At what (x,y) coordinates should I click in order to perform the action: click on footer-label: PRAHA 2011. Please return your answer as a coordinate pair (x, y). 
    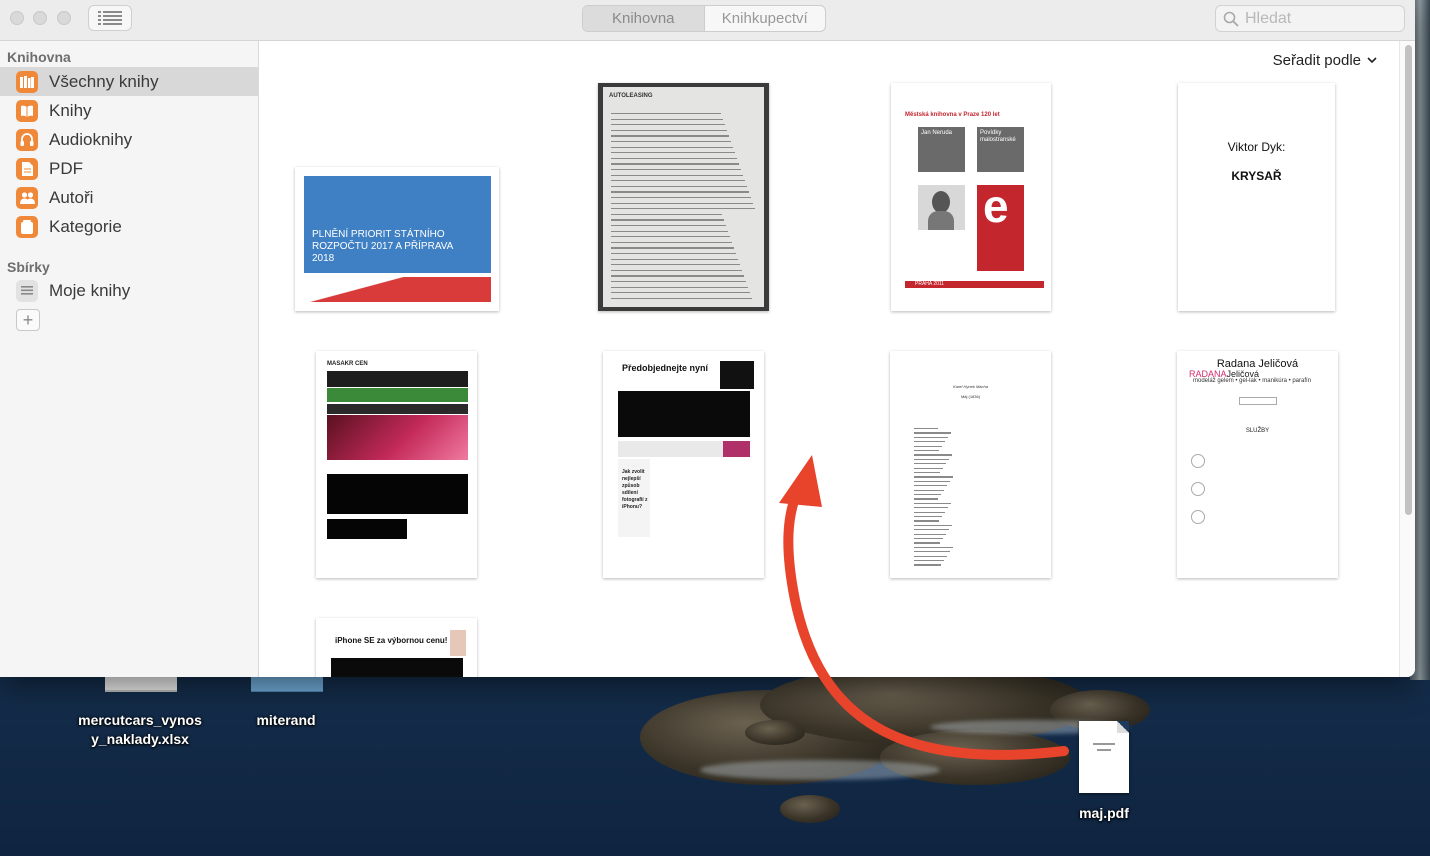
    Looking at the image, I should click on (930, 284).